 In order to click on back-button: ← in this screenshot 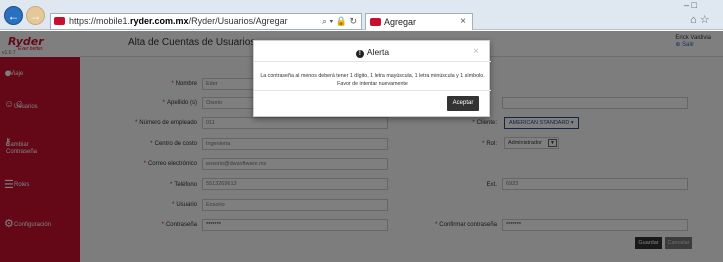, I will do `click(13, 15)`.